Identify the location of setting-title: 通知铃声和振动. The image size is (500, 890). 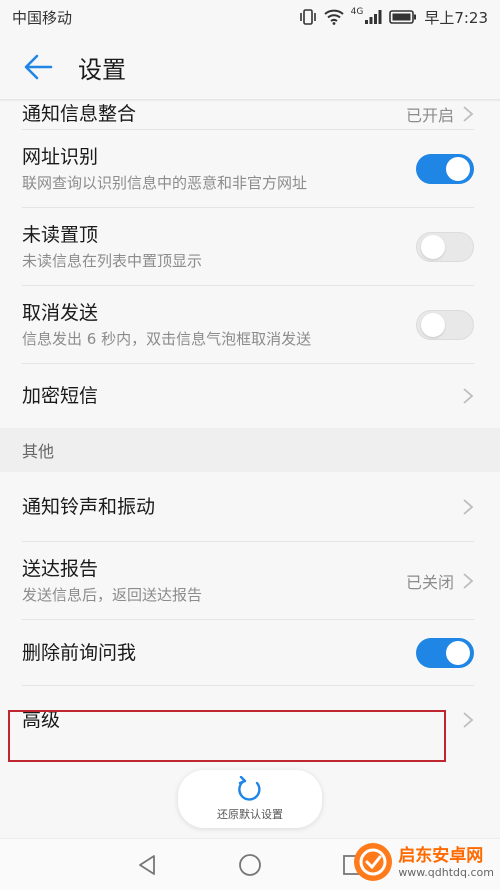
(89, 507).